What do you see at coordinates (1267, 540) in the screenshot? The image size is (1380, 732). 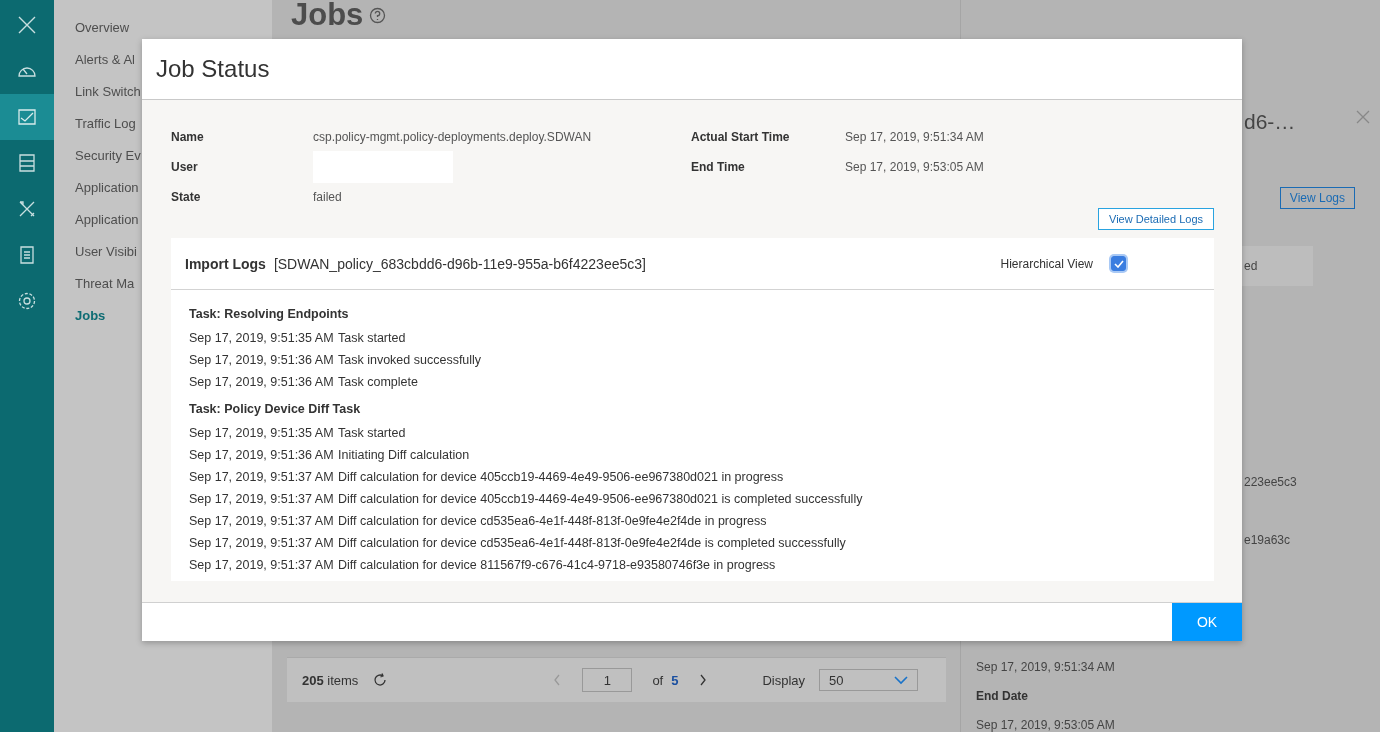 I see `detail-value: e19a63c` at bounding box center [1267, 540].